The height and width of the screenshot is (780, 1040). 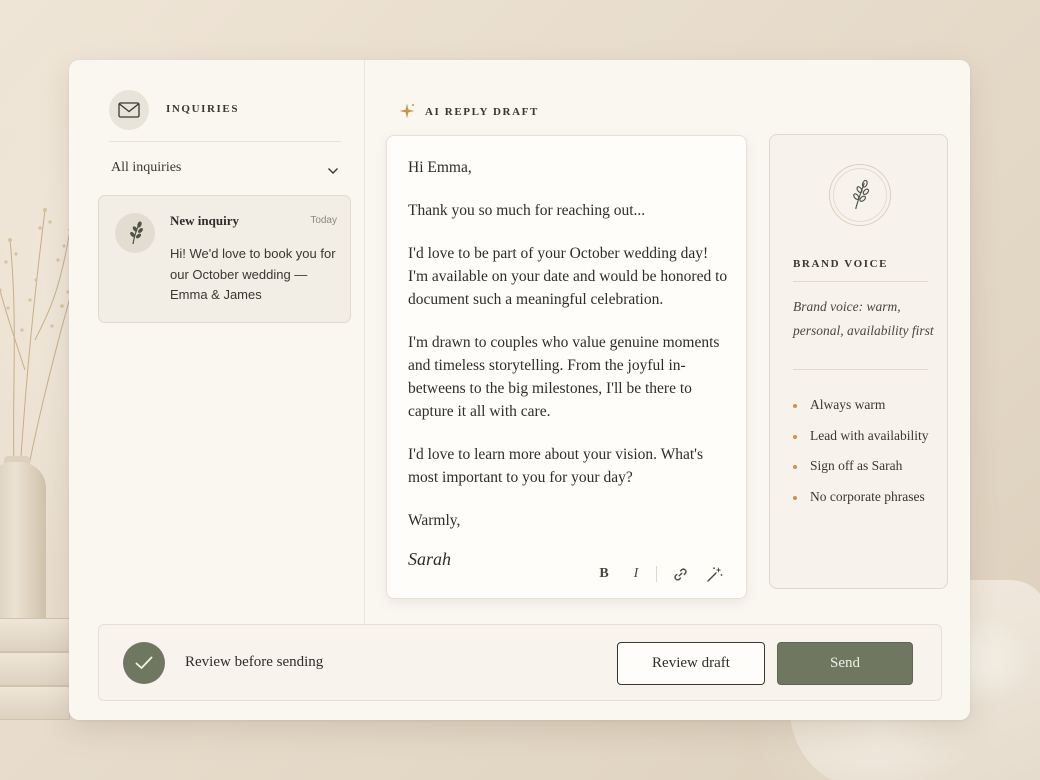 What do you see at coordinates (38, 339) in the screenshot?
I see `dried-flowers-decoration` at bounding box center [38, 339].